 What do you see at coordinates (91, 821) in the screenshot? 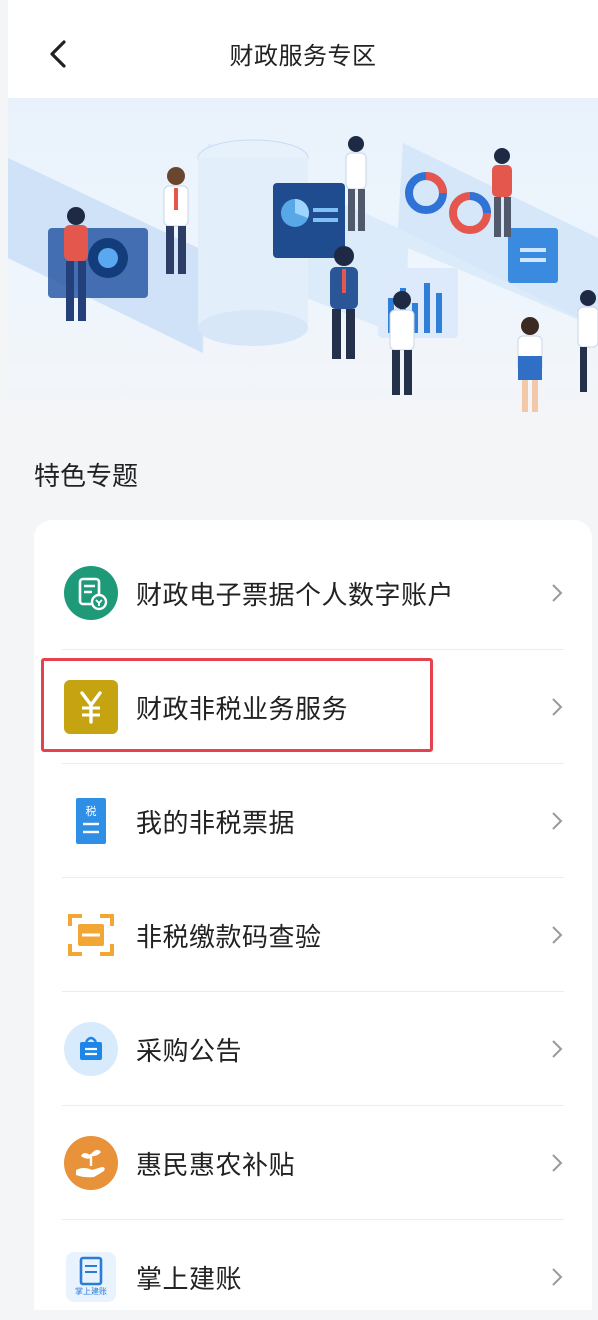
I see `tax-document-icon: 税` at bounding box center [91, 821].